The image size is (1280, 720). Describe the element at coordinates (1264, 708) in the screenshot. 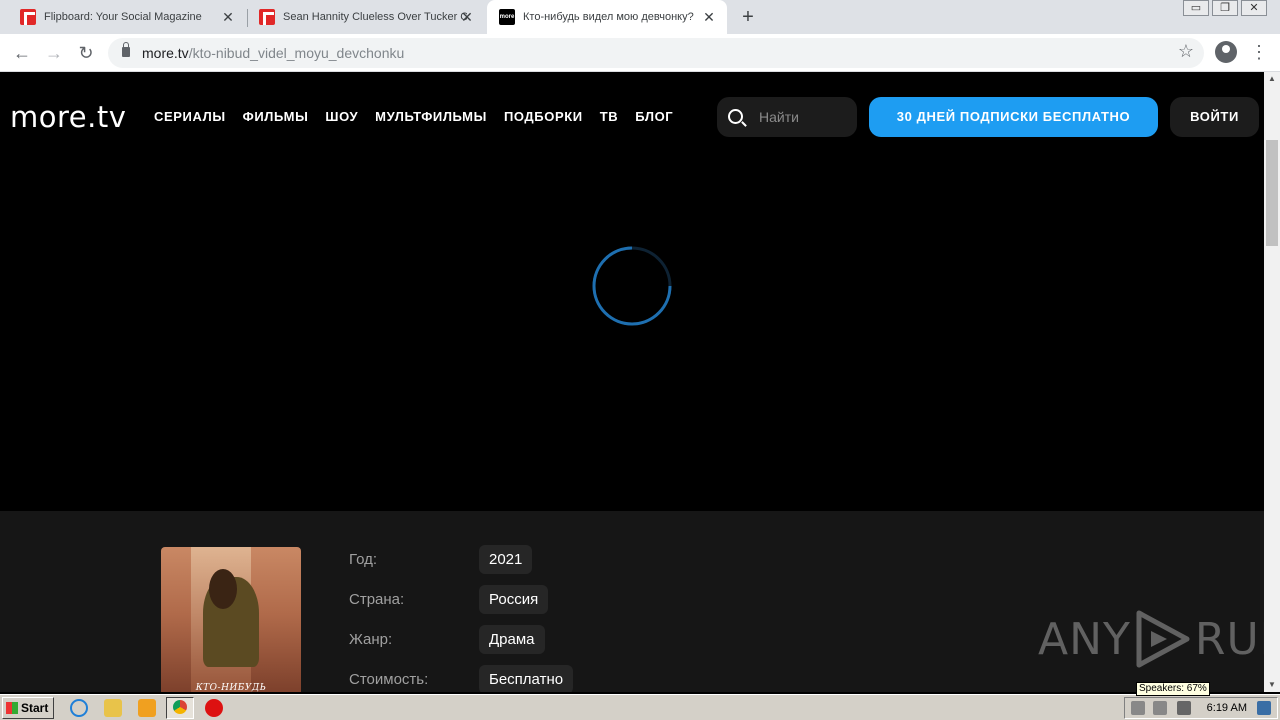

I see `show-desktop-icon` at that location.